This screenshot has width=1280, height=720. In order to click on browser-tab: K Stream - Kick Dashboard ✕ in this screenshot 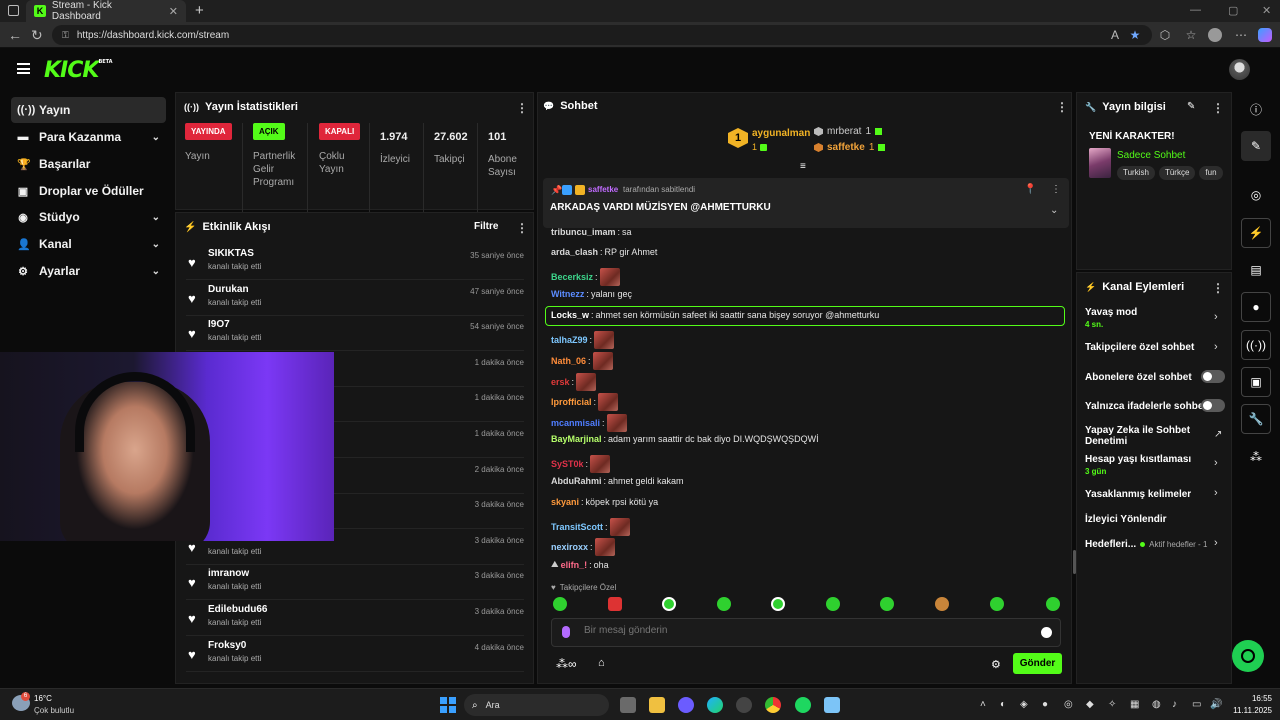, I will do `click(106, 11)`.